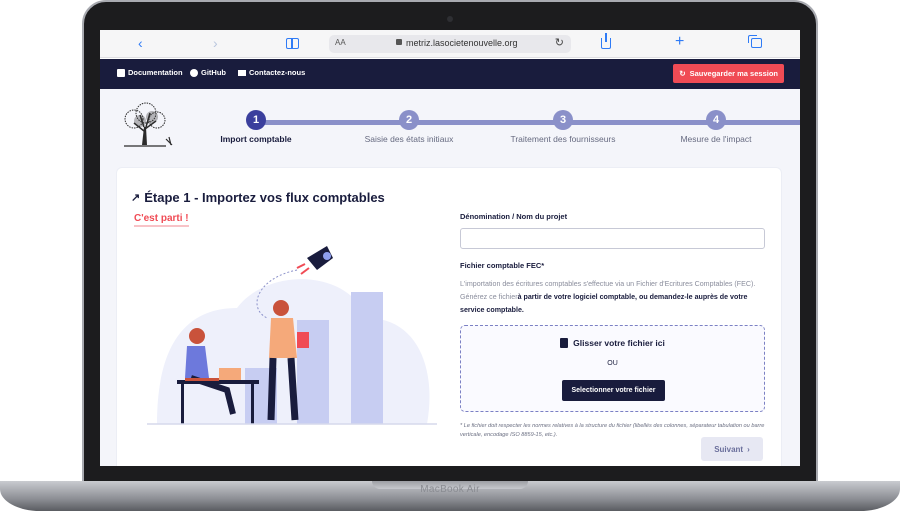 The width and height of the screenshot is (900, 517). Describe the element at coordinates (606, 41) in the screenshot. I see `share-icon` at that location.